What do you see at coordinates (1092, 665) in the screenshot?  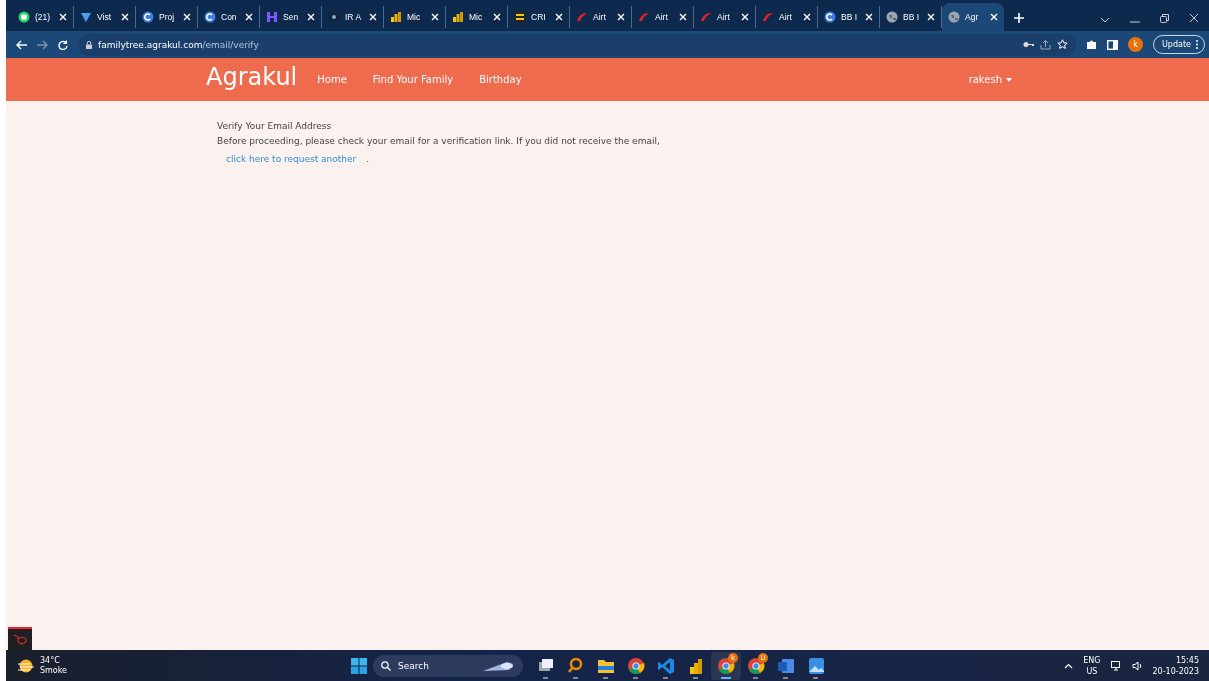 I see `language-indicator: ENG US` at bounding box center [1092, 665].